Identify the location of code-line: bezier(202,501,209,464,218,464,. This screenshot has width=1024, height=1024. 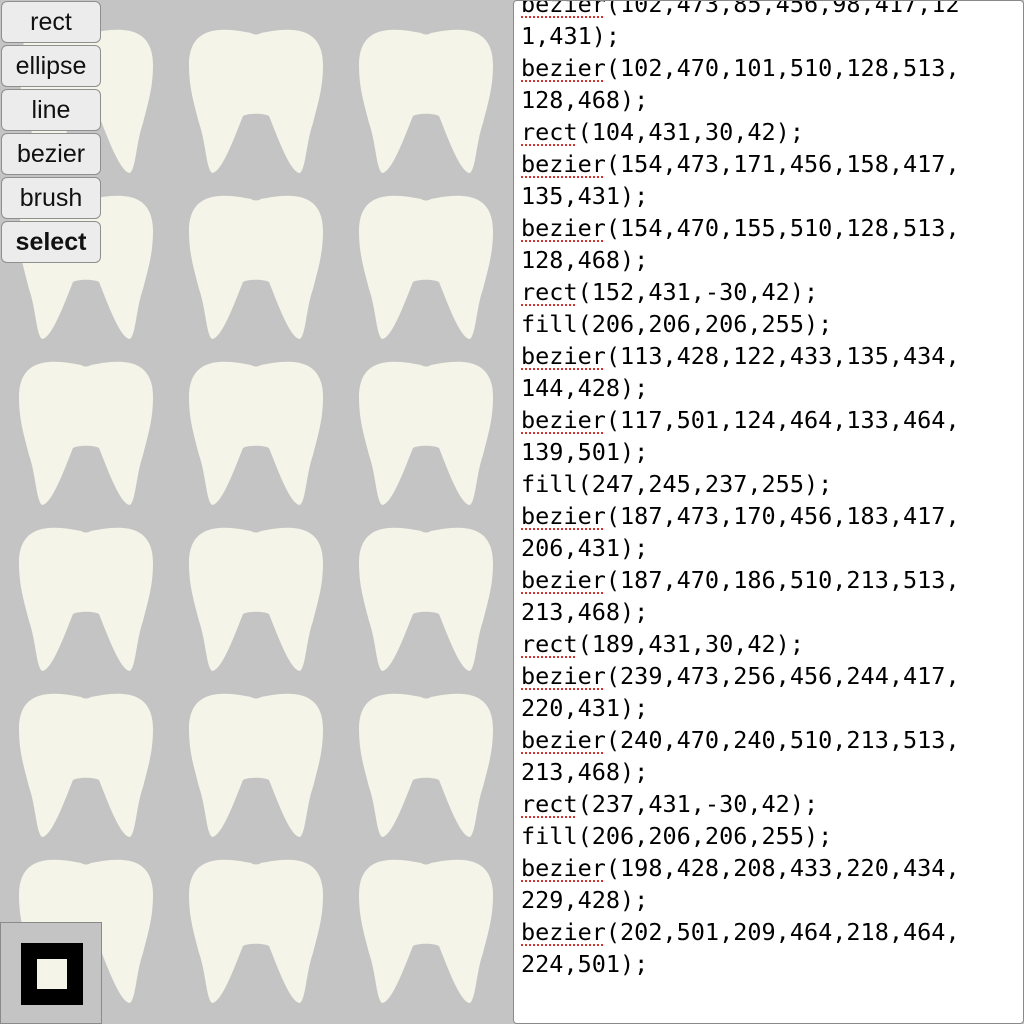
(740, 932).